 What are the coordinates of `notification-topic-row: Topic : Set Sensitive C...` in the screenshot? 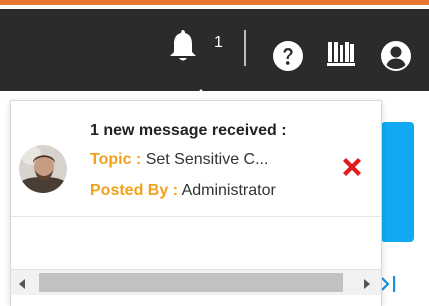 It's located at (179, 160).